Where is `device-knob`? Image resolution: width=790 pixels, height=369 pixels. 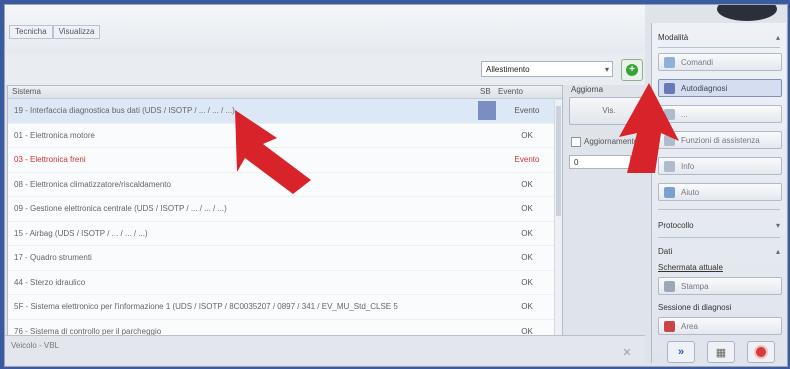 device-knob is located at coordinates (747, 13).